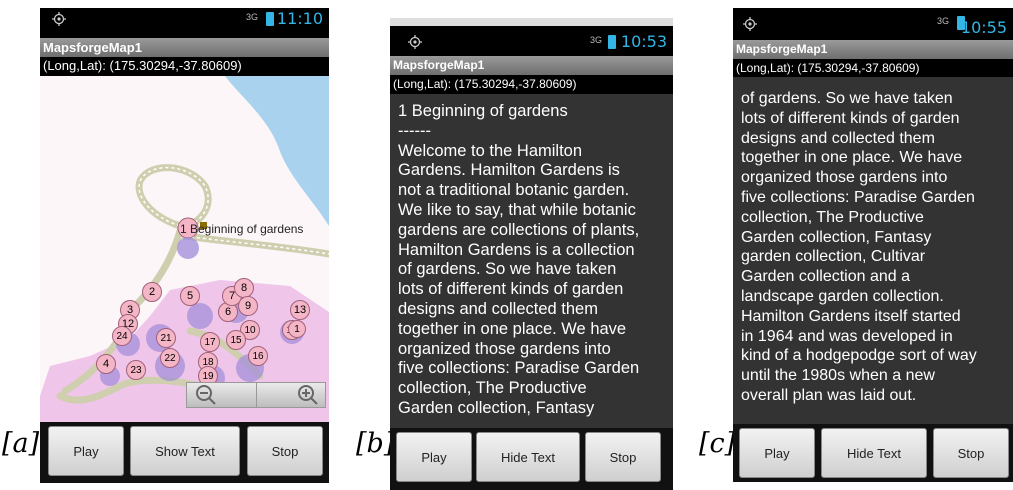 The width and height of the screenshot is (1013, 490). What do you see at coordinates (375, 443) in the screenshot?
I see `figure-label-b: [b]` at bounding box center [375, 443].